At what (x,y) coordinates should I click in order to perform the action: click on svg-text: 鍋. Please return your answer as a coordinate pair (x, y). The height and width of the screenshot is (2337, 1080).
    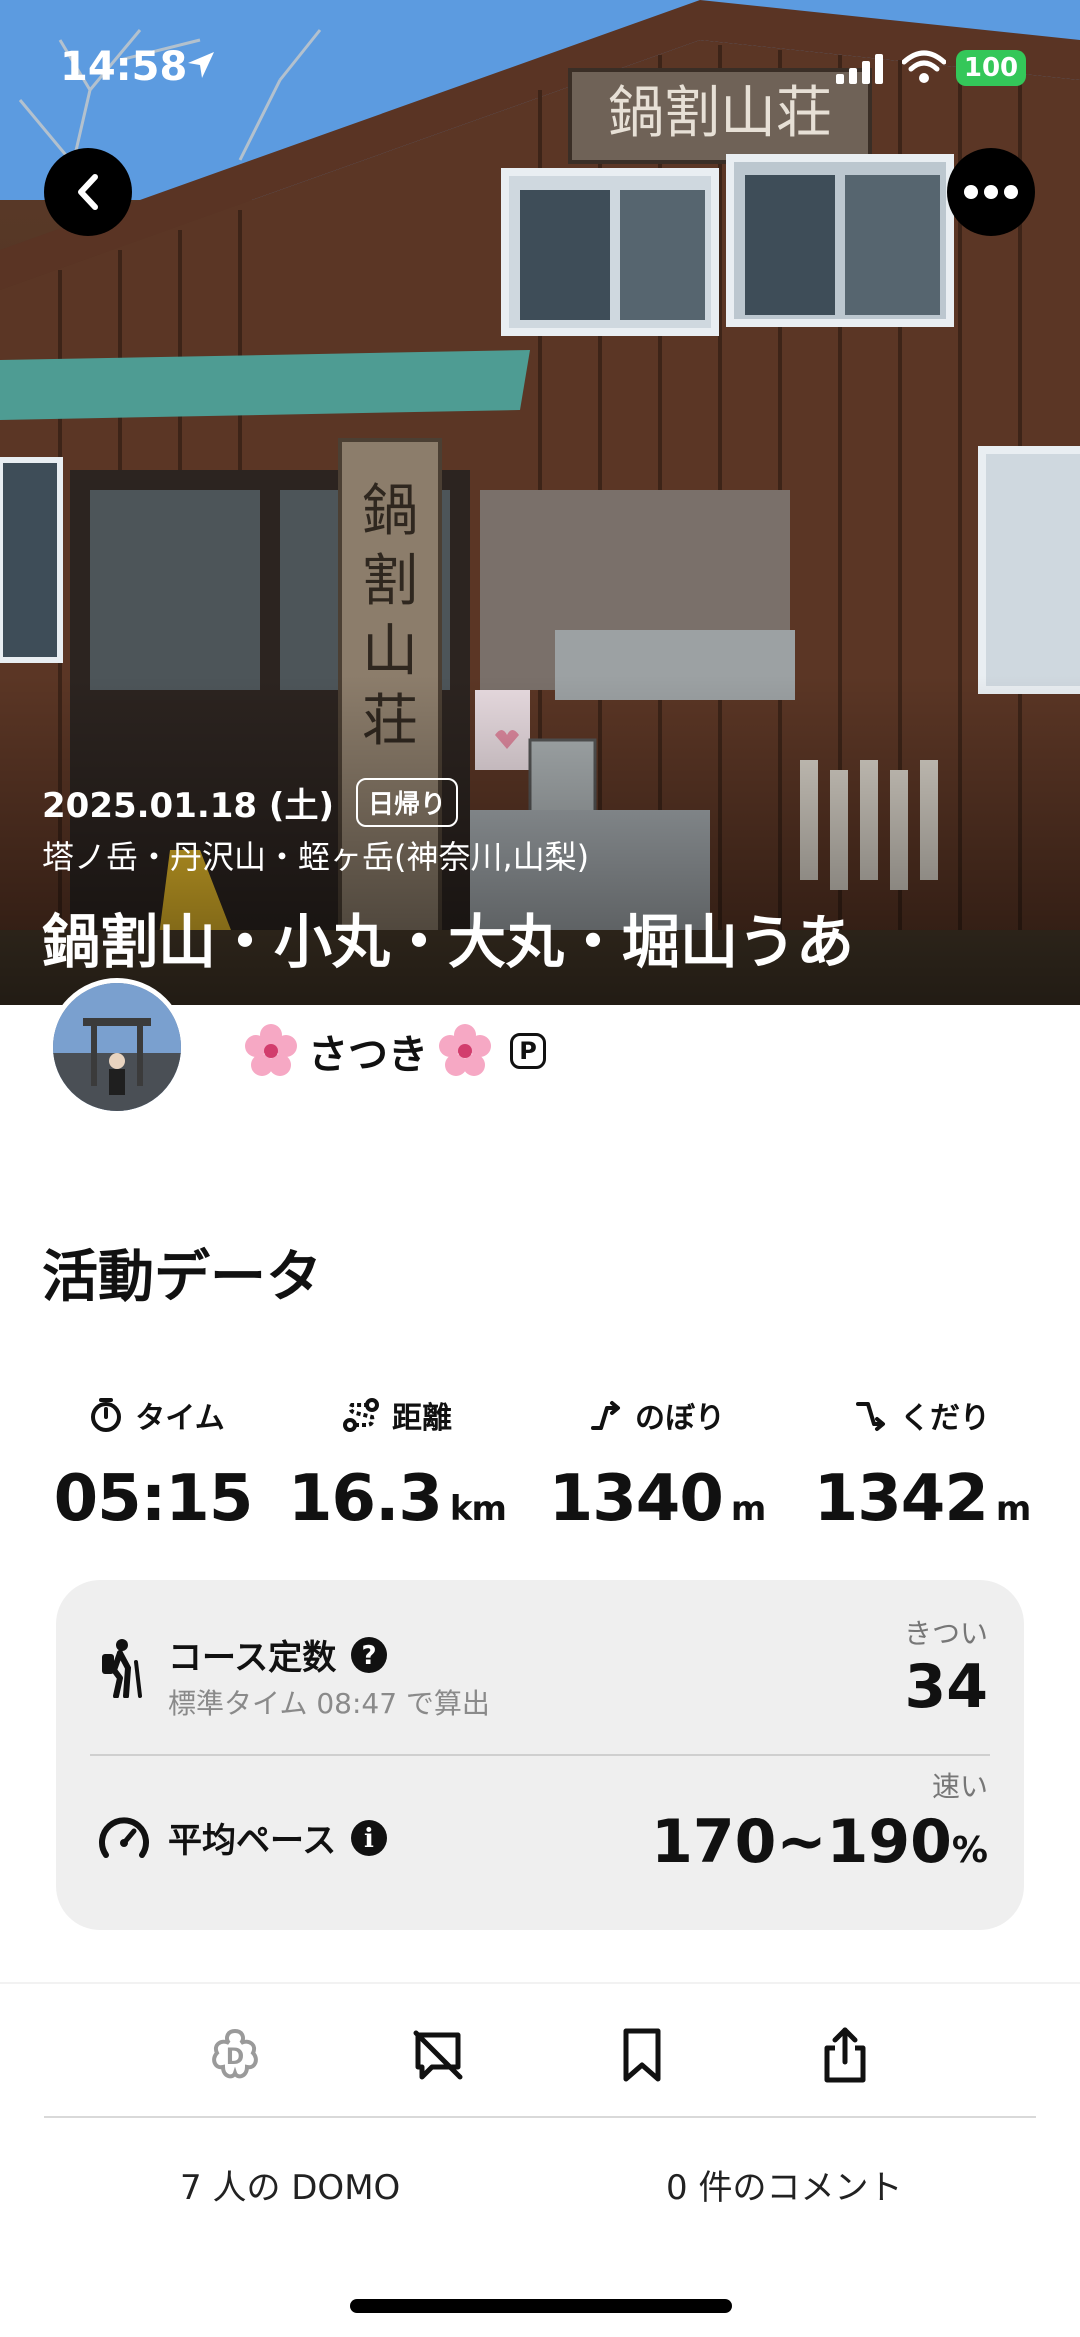
    Looking at the image, I should click on (390, 511).